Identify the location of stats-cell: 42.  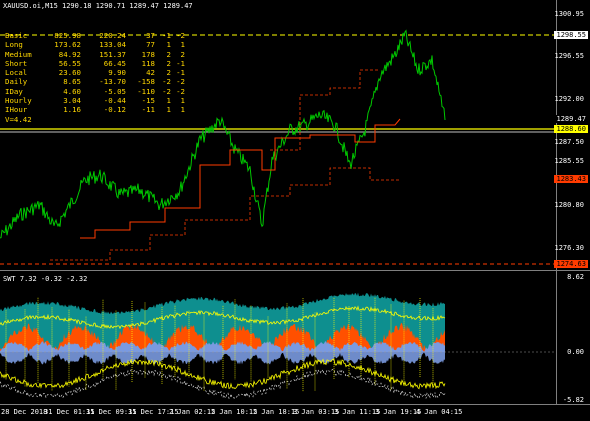
(150, 73).